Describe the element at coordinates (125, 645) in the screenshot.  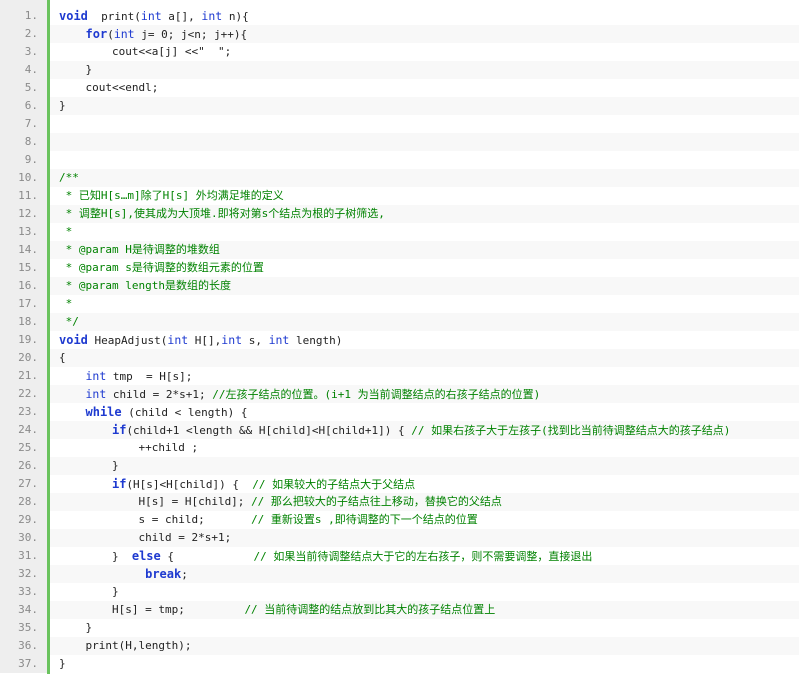
I see `code-token: print(H,length);` at that location.